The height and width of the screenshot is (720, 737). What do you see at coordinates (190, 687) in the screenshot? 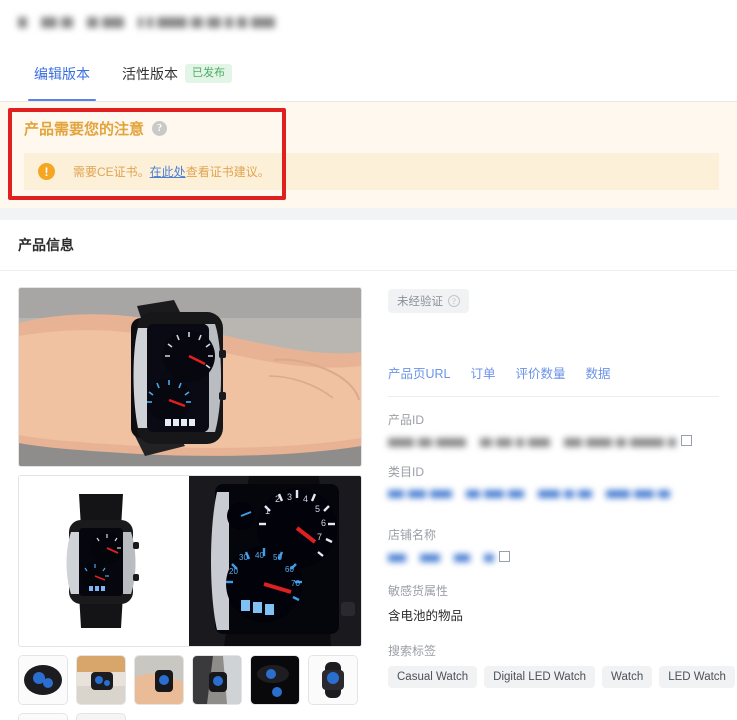
I see `product-thumbnail-strip` at bounding box center [190, 687].